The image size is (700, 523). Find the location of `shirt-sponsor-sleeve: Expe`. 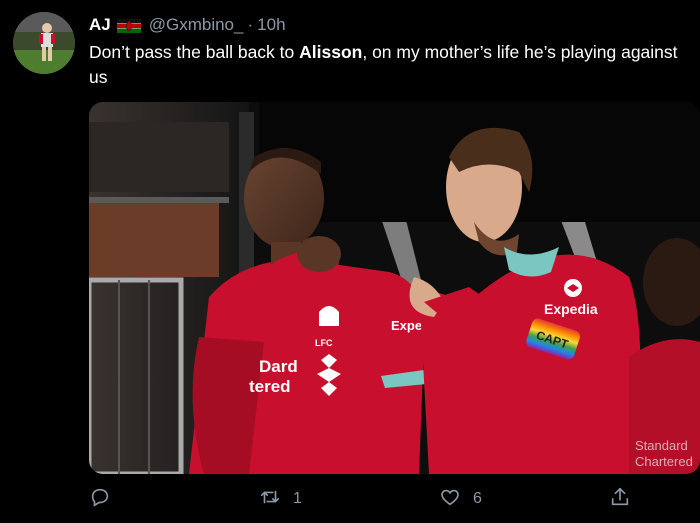

shirt-sponsor-sleeve: Expe is located at coordinates (406, 325).